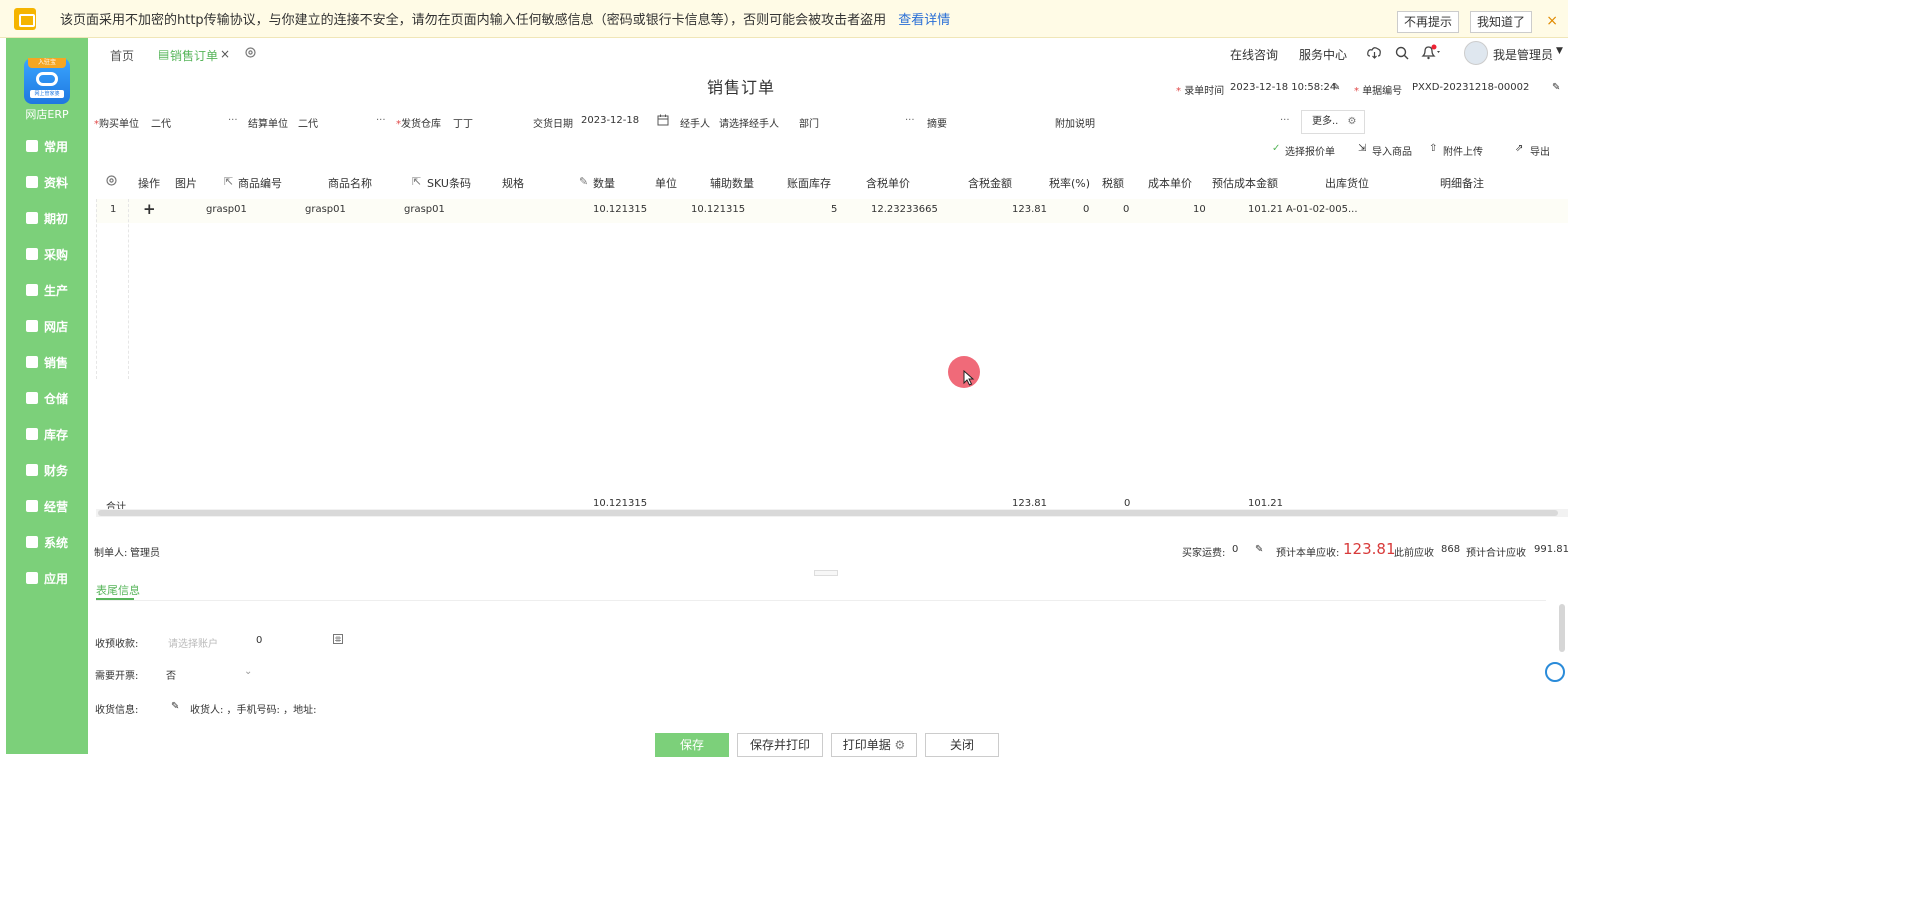 The width and height of the screenshot is (1912, 920). What do you see at coordinates (990, 183) in the screenshot?
I see `column-header-tax-amount: 含税金额` at bounding box center [990, 183].